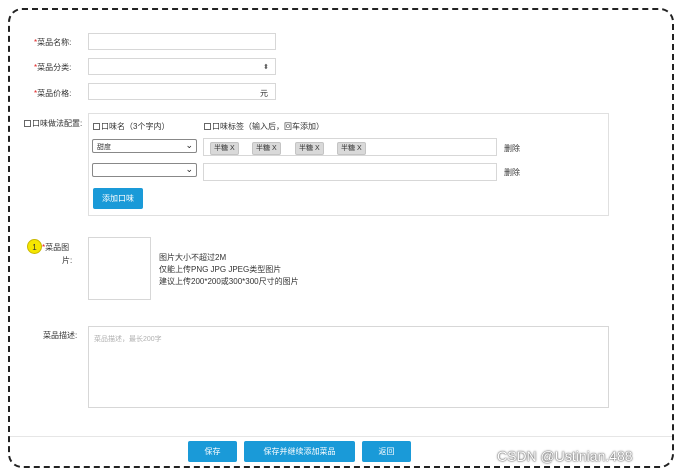 The width and height of the screenshot is (682, 474). I want to click on dish-name-label: *菜品名称:, so click(53, 42).